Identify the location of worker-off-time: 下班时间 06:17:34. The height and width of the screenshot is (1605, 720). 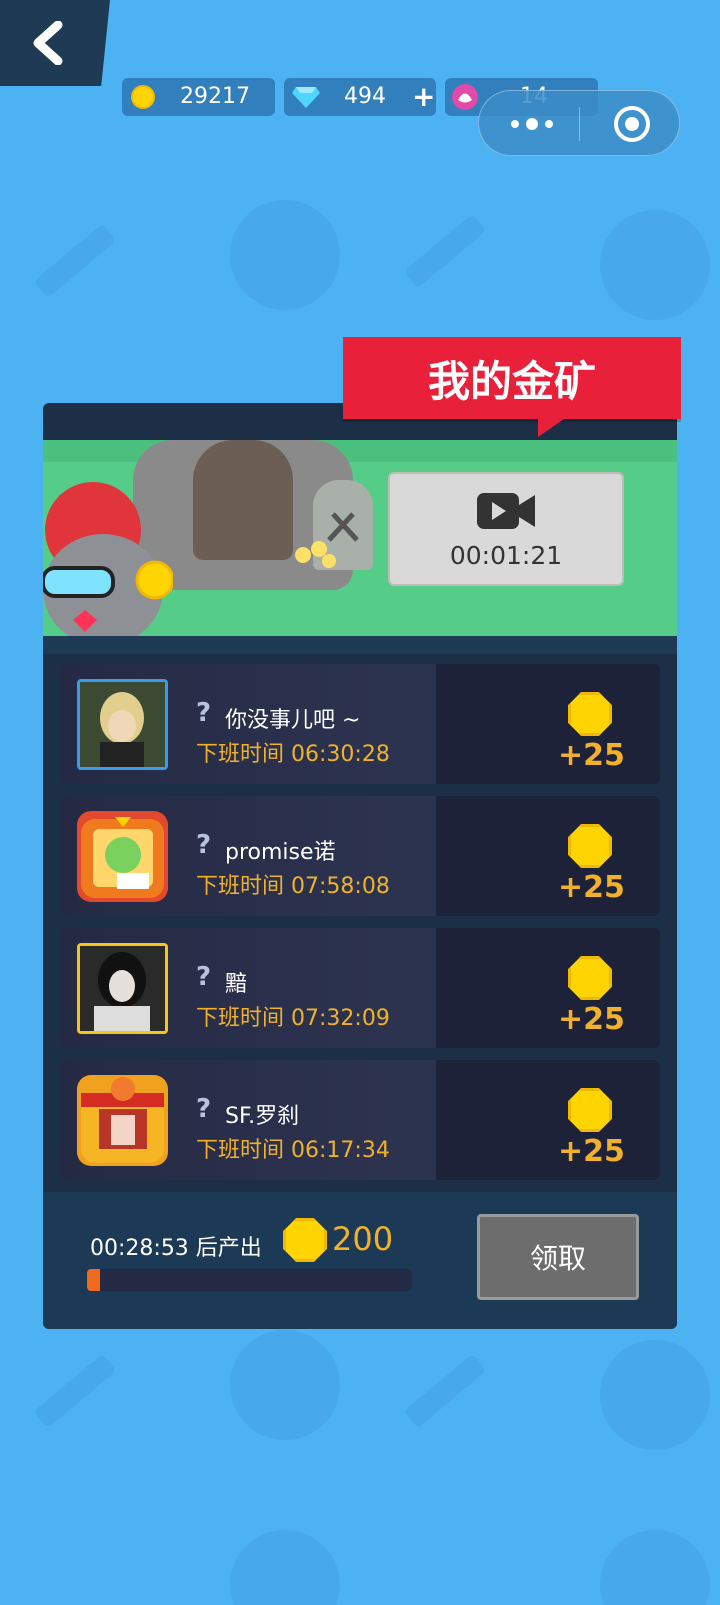
(293, 1150).